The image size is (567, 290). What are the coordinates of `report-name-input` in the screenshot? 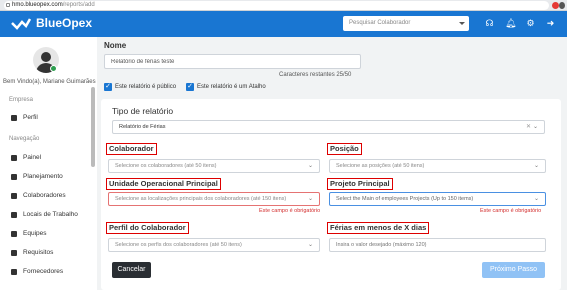 It's located at (232, 61).